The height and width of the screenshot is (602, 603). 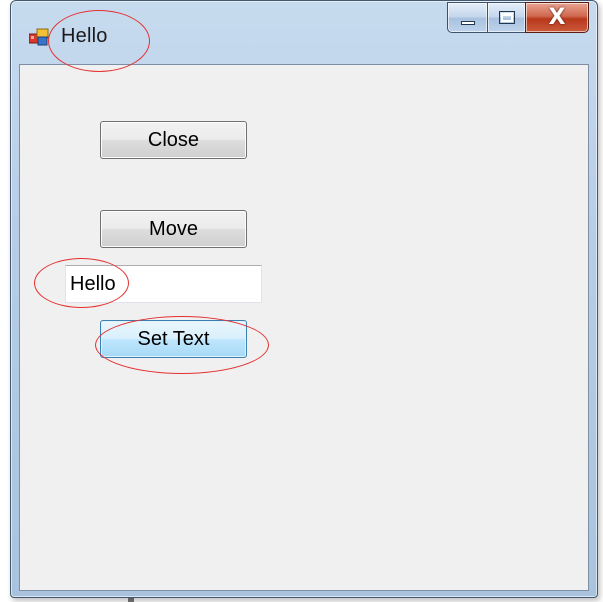 What do you see at coordinates (163, 284) in the screenshot?
I see `text-input: Hello` at bounding box center [163, 284].